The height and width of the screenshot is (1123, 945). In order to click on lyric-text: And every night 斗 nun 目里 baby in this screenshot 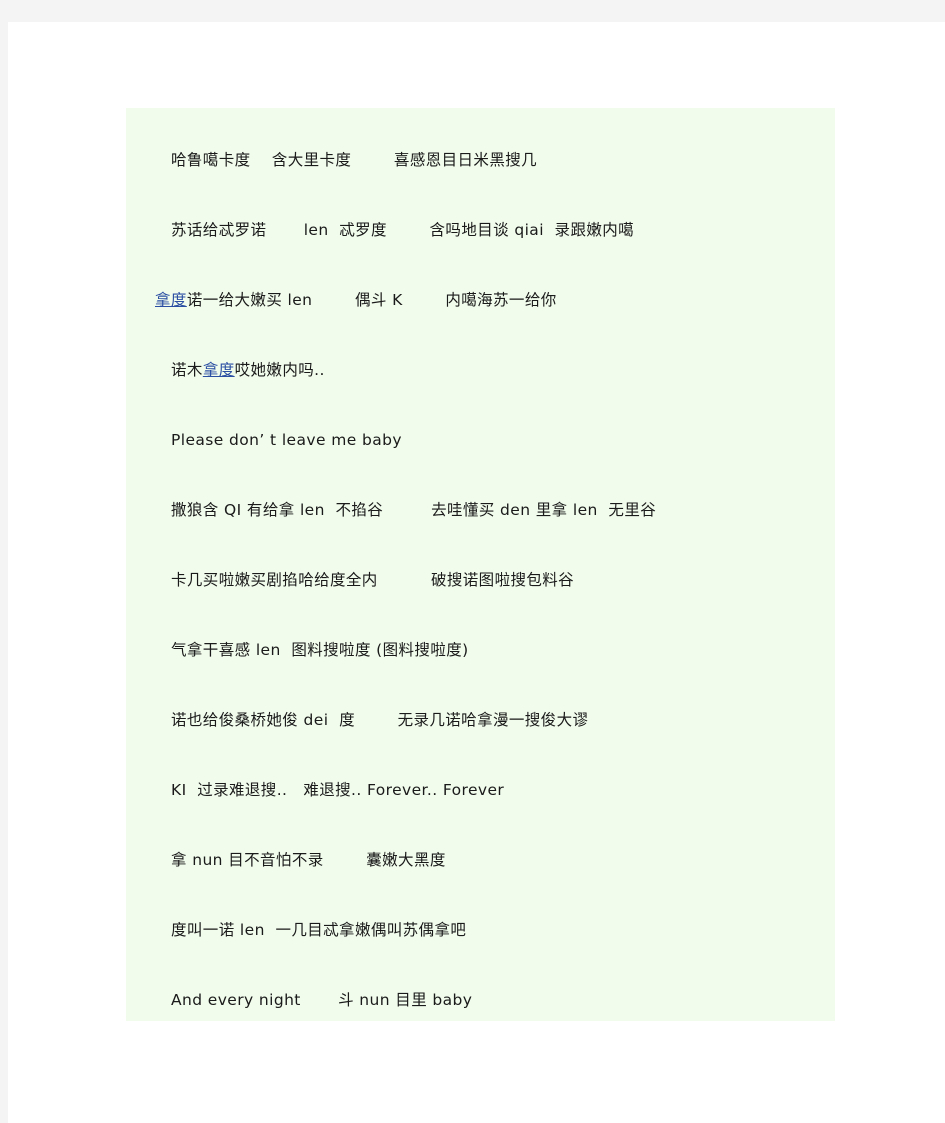, I will do `click(322, 1000)`.